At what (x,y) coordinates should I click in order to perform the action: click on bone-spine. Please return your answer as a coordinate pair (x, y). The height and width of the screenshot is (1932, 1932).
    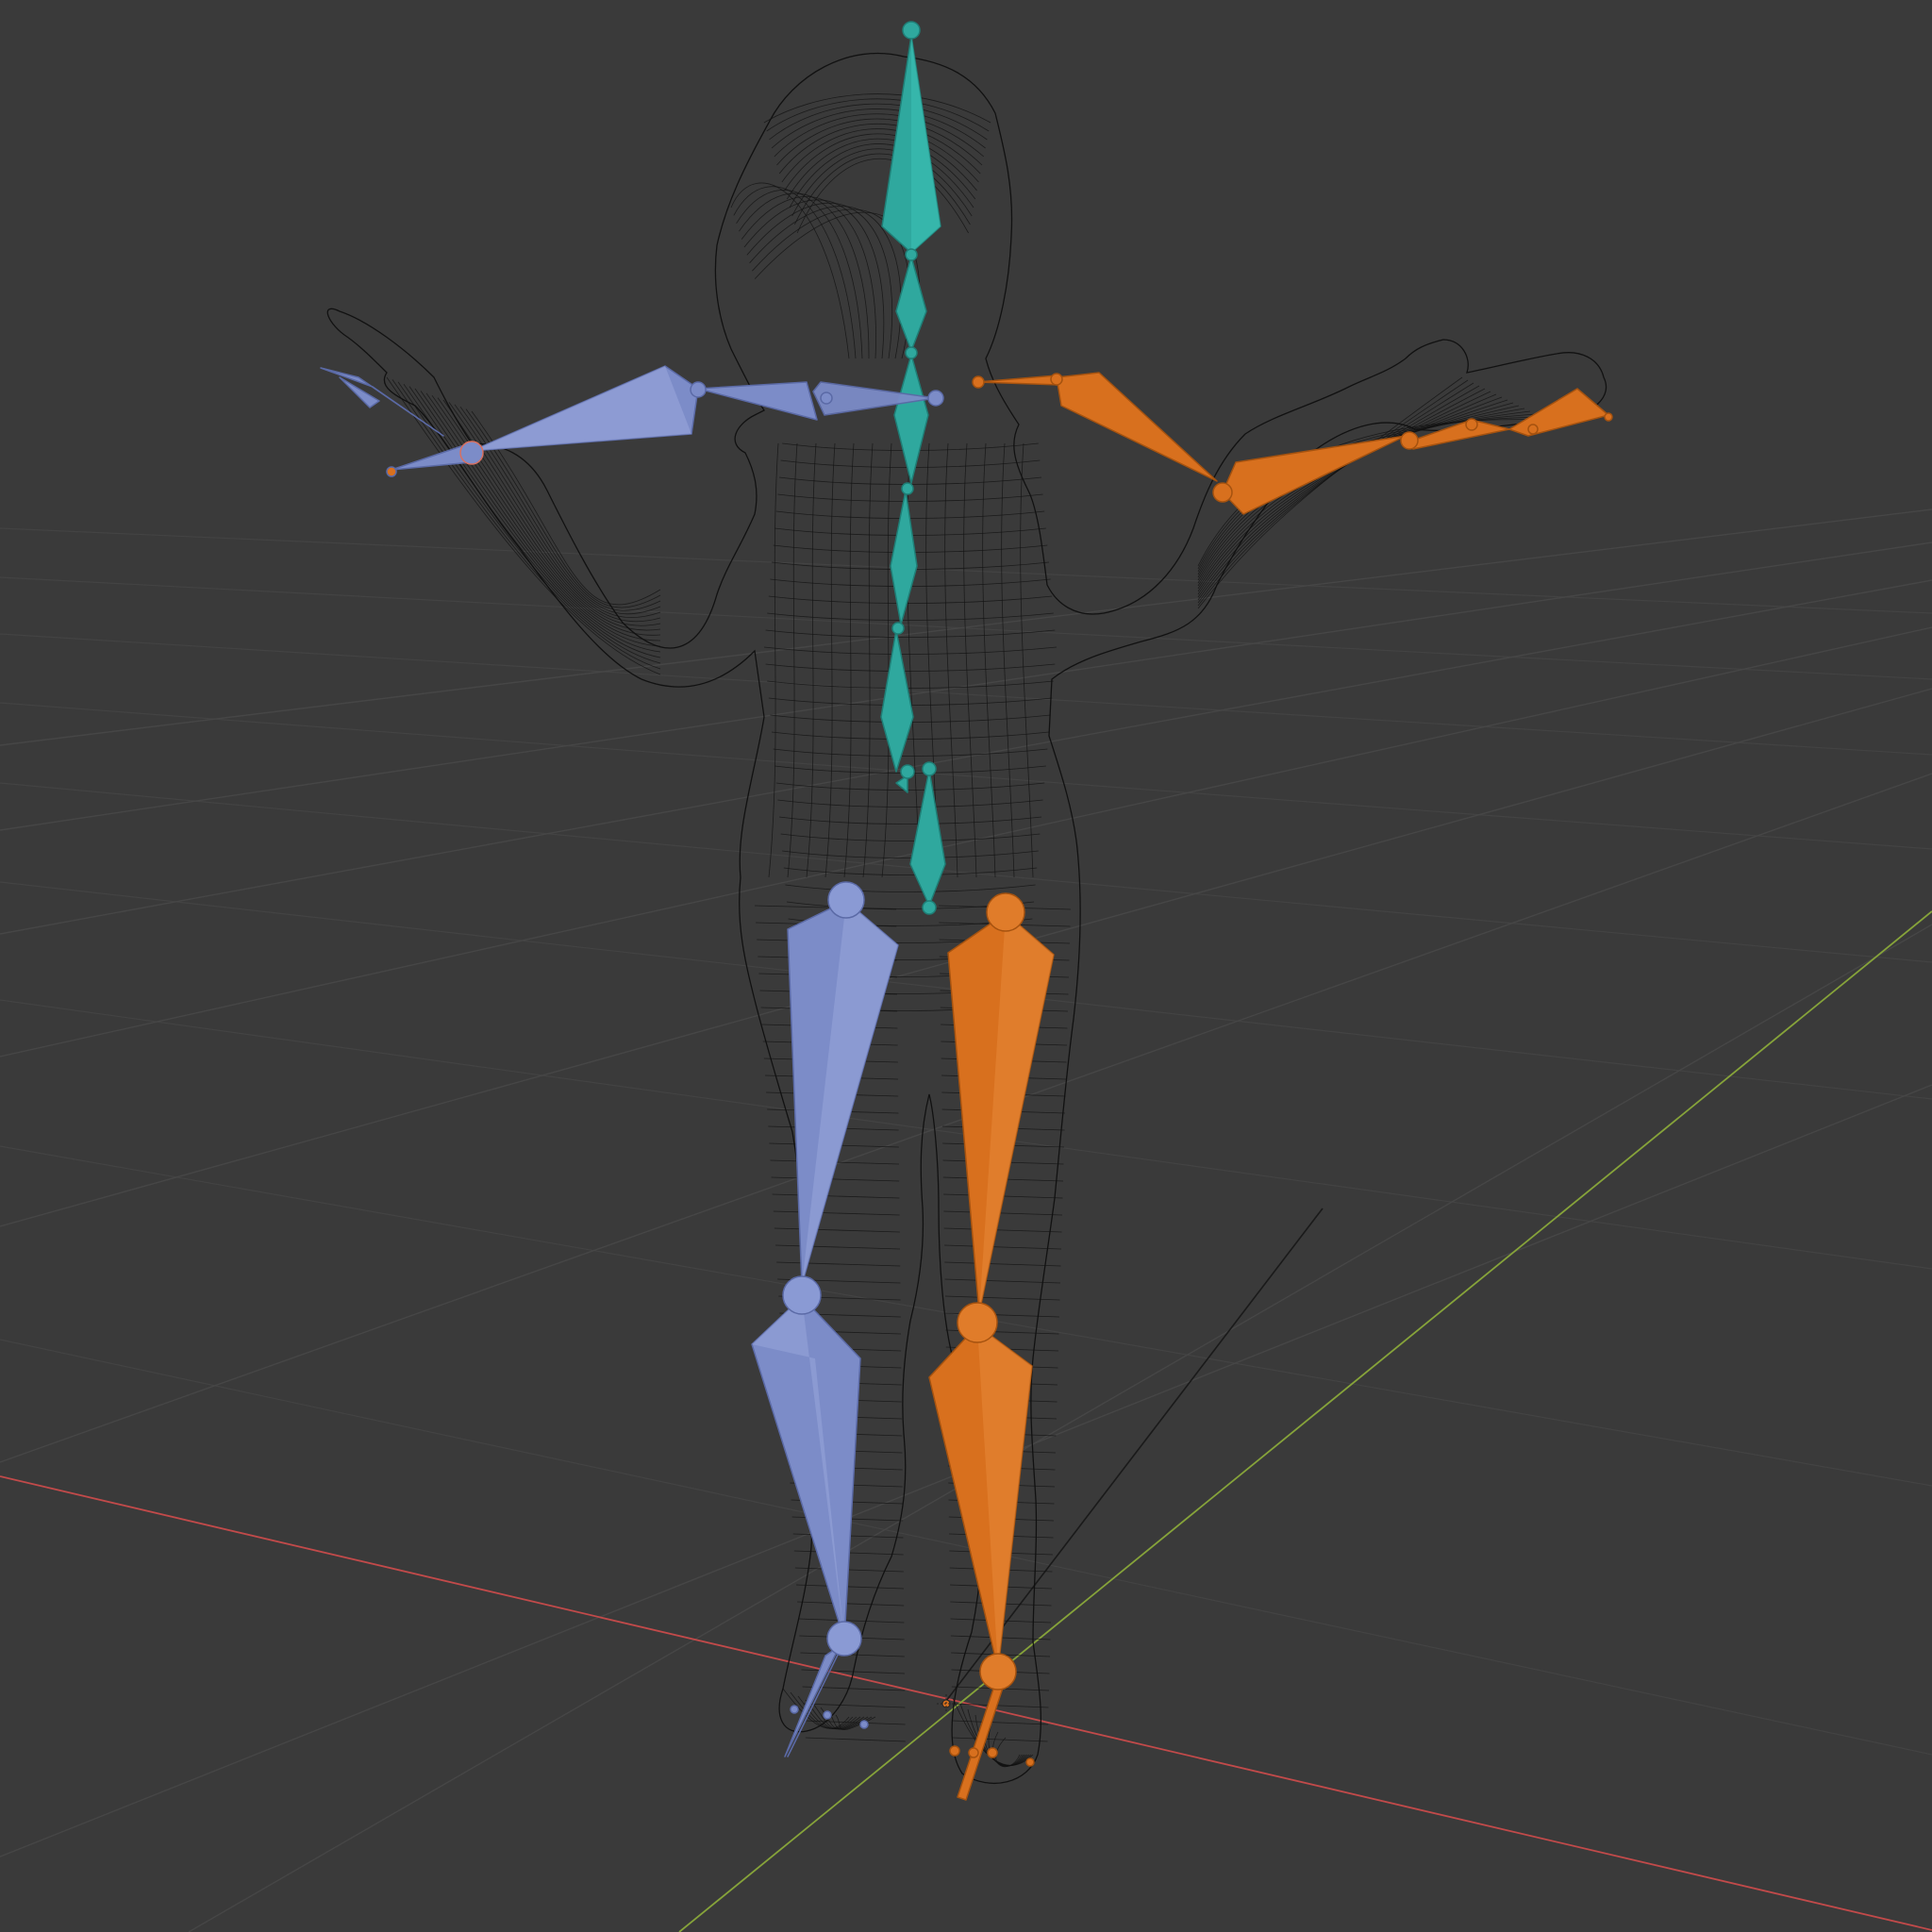
    Looking at the image, I should click on (897, 701).